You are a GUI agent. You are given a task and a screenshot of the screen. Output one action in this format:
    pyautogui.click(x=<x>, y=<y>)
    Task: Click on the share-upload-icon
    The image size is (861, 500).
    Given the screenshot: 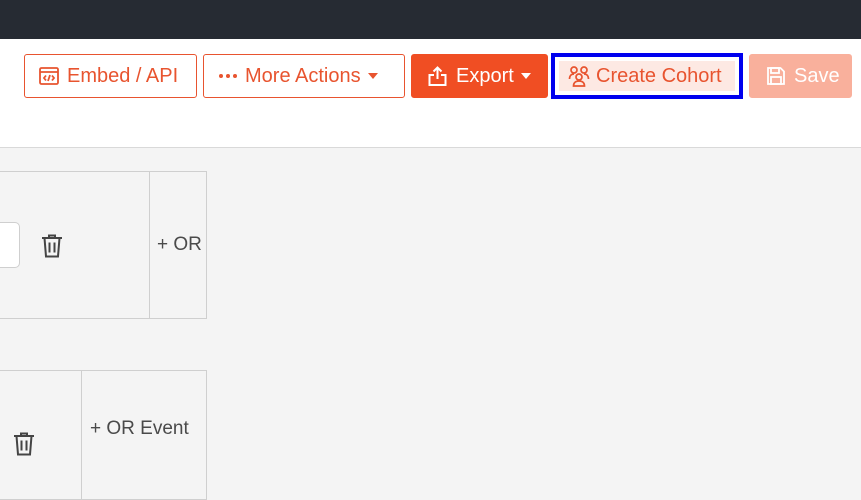 What is the action you would take?
    pyautogui.click(x=437, y=76)
    